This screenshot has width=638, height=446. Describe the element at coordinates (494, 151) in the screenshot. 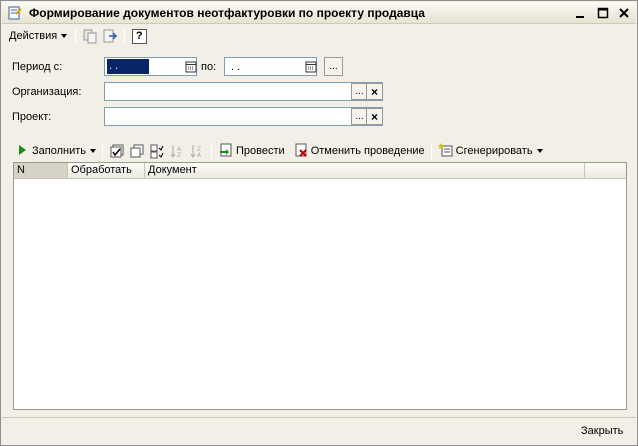

I see `generate-label: Сгенерировать` at that location.